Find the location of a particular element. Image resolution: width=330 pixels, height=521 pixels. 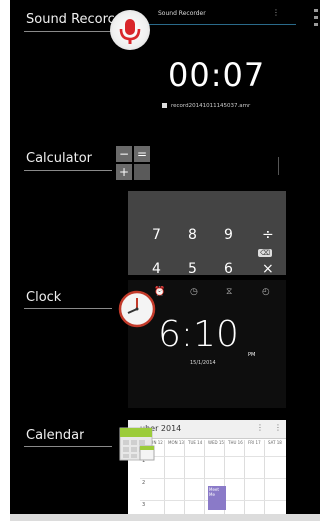

calendar-icon is located at coordinates (137, 444).